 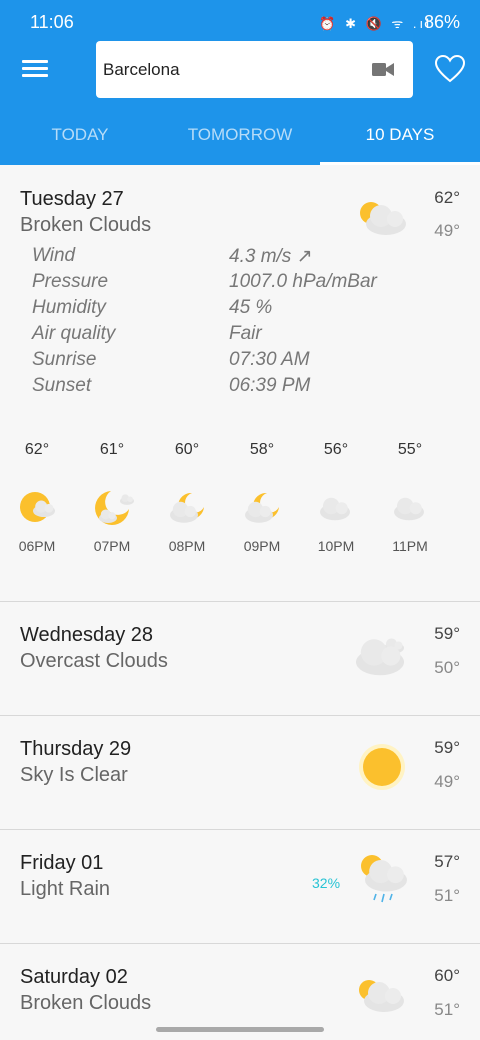 I want to click on day-card: Friday 01 Light Rain 32% 57° 51°, so click(x=240, y=887).